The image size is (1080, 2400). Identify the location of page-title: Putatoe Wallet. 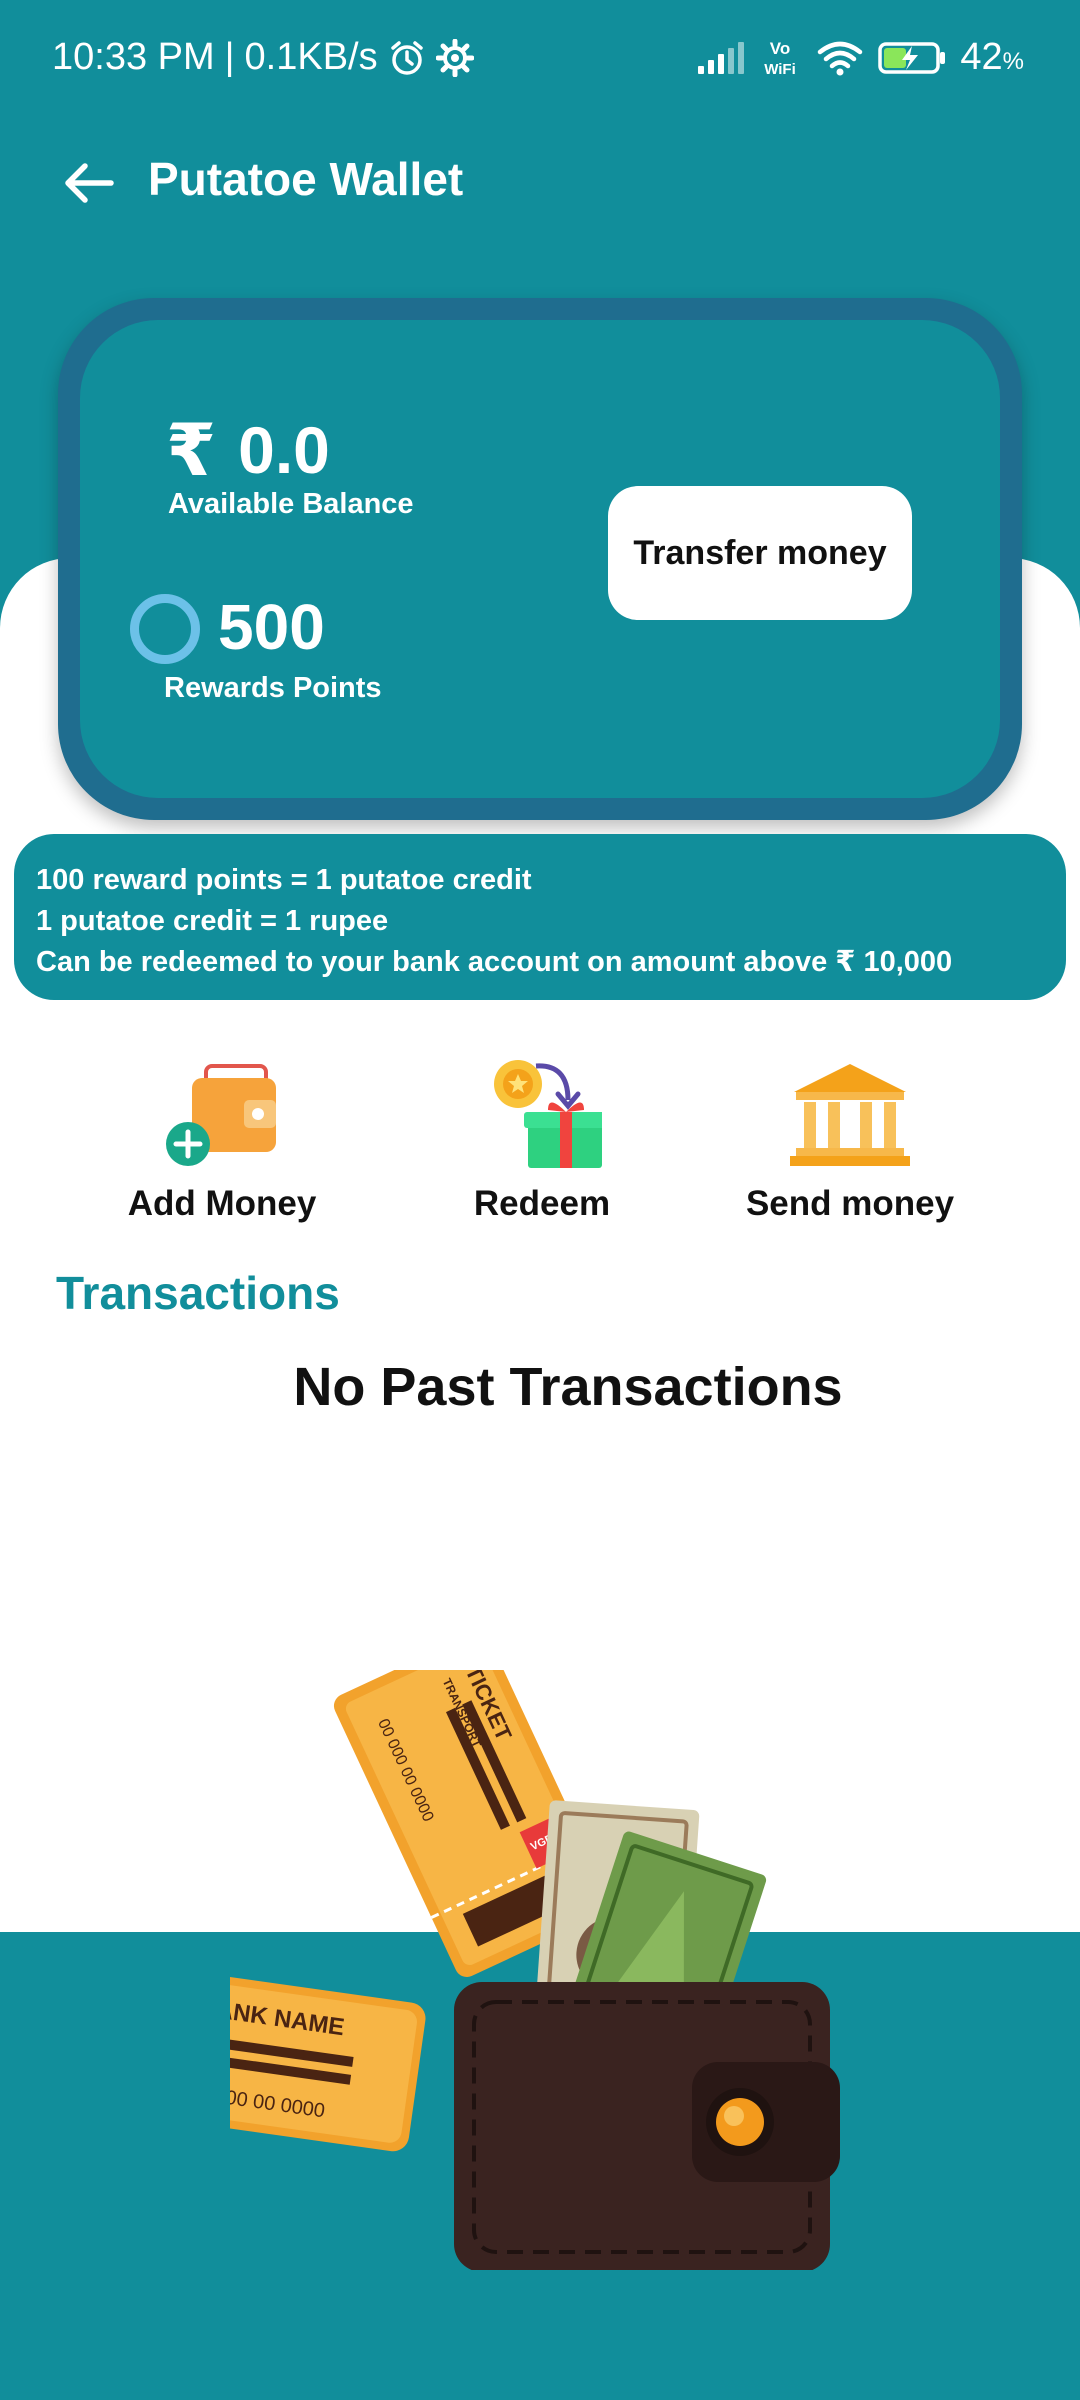
(306, 179).